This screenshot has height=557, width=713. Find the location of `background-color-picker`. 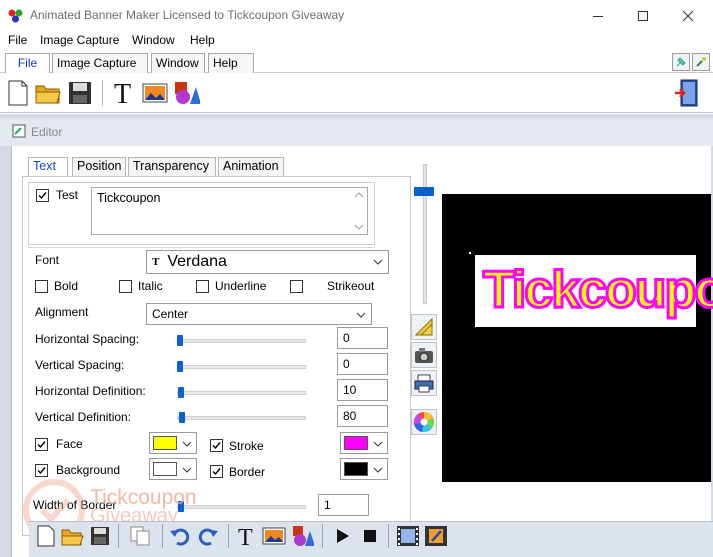

background-color-picker is located at coordinates (173, 469).